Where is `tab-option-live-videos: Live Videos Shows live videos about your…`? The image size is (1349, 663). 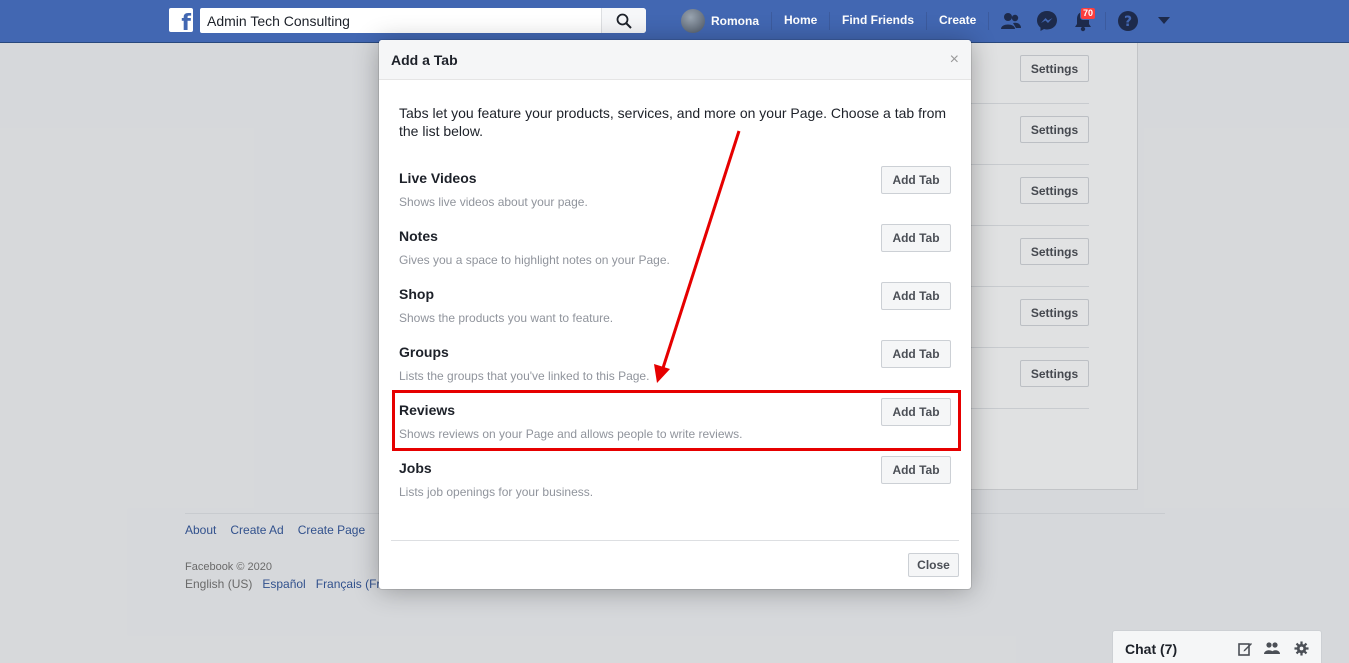 tab-option-live-videos: Live Videos Shows live videos about your… is located at coordinates (675, 197).